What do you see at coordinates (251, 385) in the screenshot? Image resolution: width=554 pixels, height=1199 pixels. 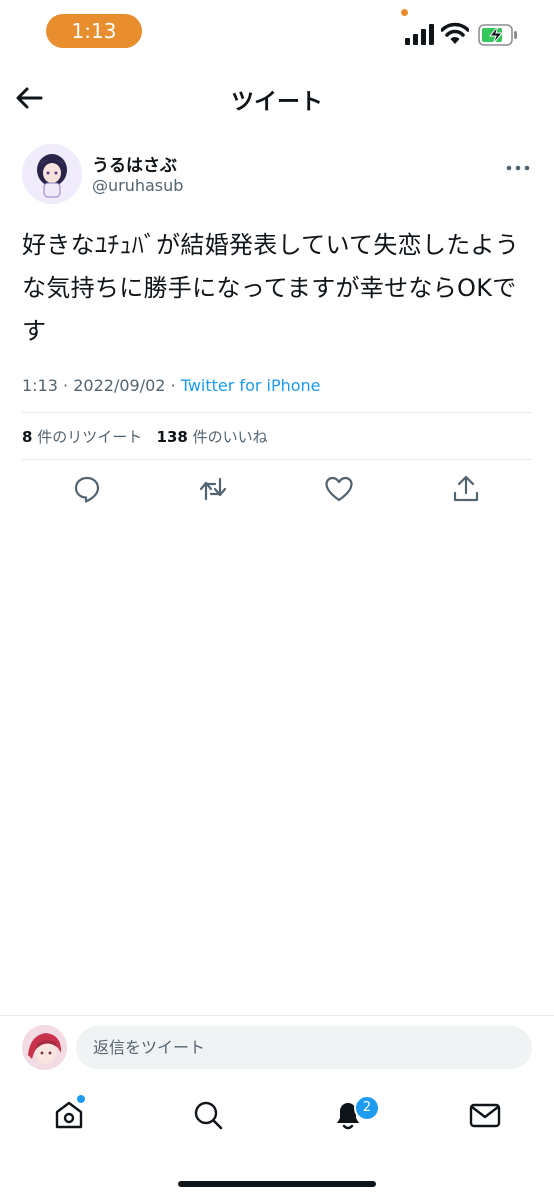 I see `tweet-source-link: Twitter for iPhone` at bounding box center [251, 385].